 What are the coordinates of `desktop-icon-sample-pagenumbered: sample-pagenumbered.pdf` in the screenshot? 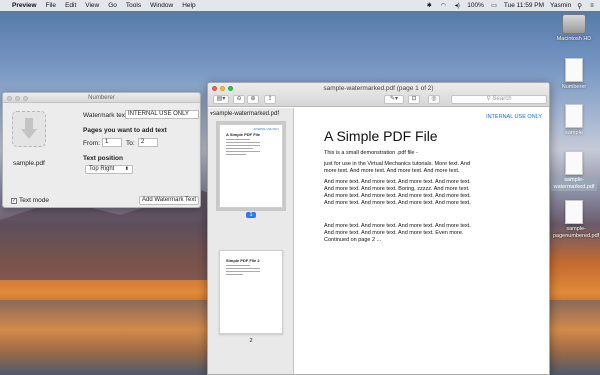 It's located at (575, 220).